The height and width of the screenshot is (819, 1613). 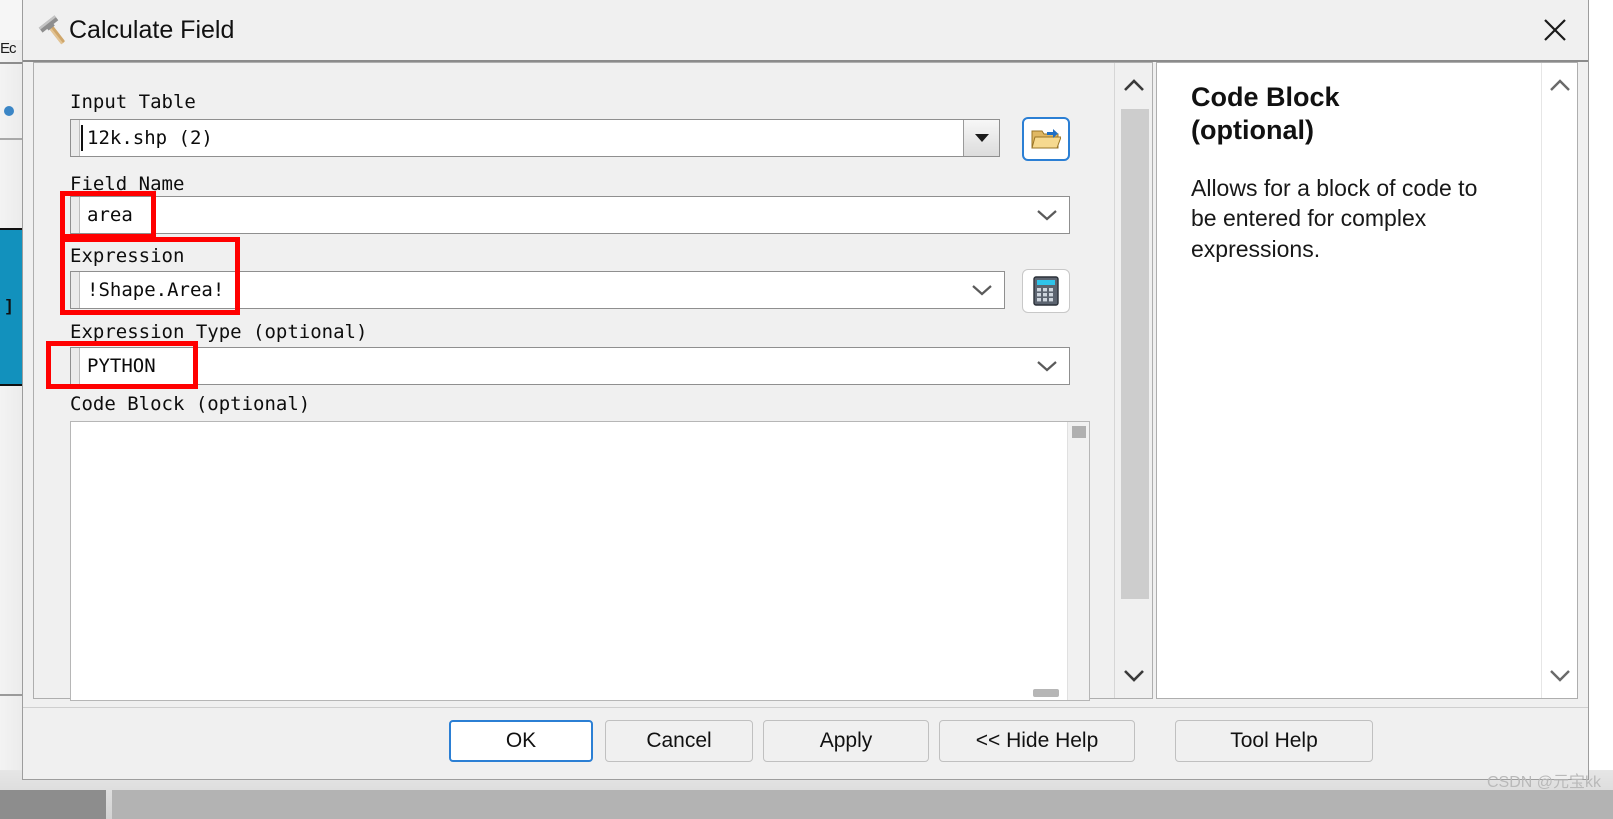 I want to click on page-title: Calculate Field, so click(x=152, y=30).